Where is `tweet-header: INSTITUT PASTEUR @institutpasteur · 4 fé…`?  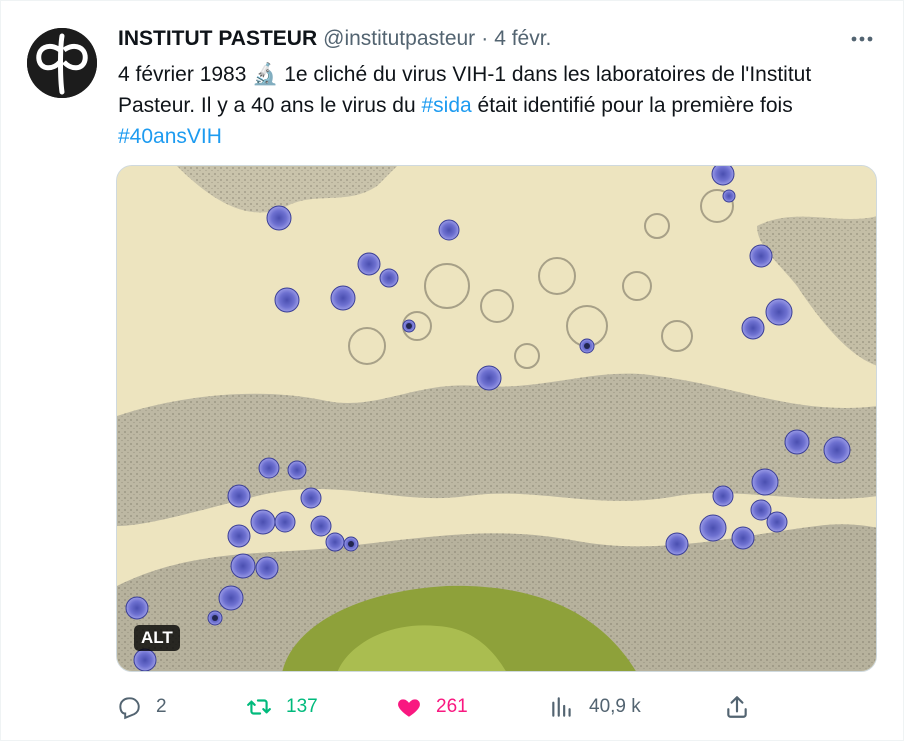 tweet-header: INSTITUT PASTEUR @institutpasteur · 4 fé… is located at coordinates (334, 39).